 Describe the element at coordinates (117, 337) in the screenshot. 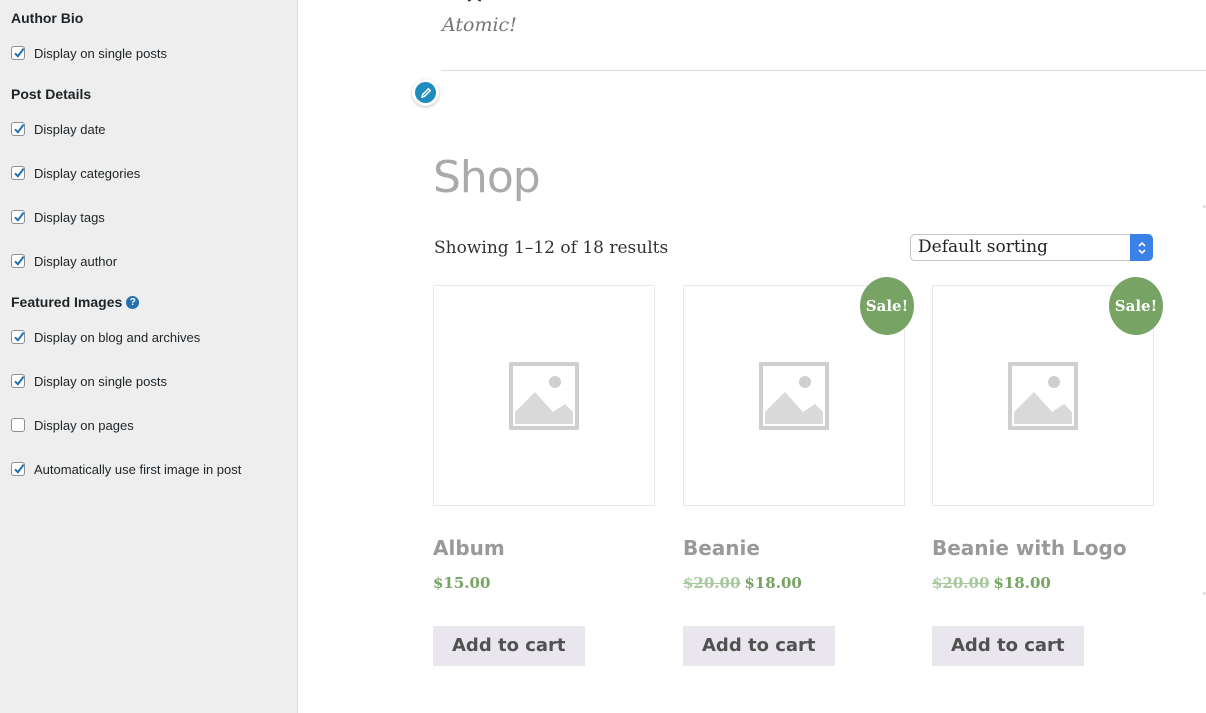

I see `option-label: Display on blog and archives` at that location.